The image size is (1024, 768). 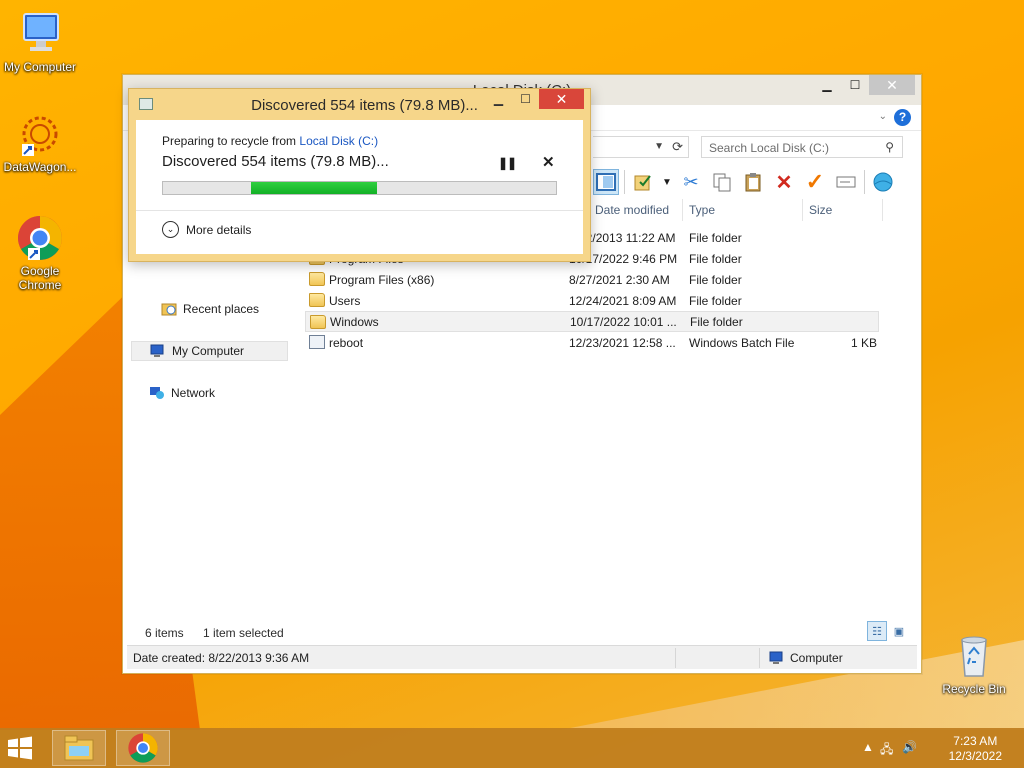 What do you see at coordinates (512, 748) in the screenshot?
I see `taskbar: ▲ 🖧 🔊 7:23 AM 12/3/2022` at bounding box center [512, 748].